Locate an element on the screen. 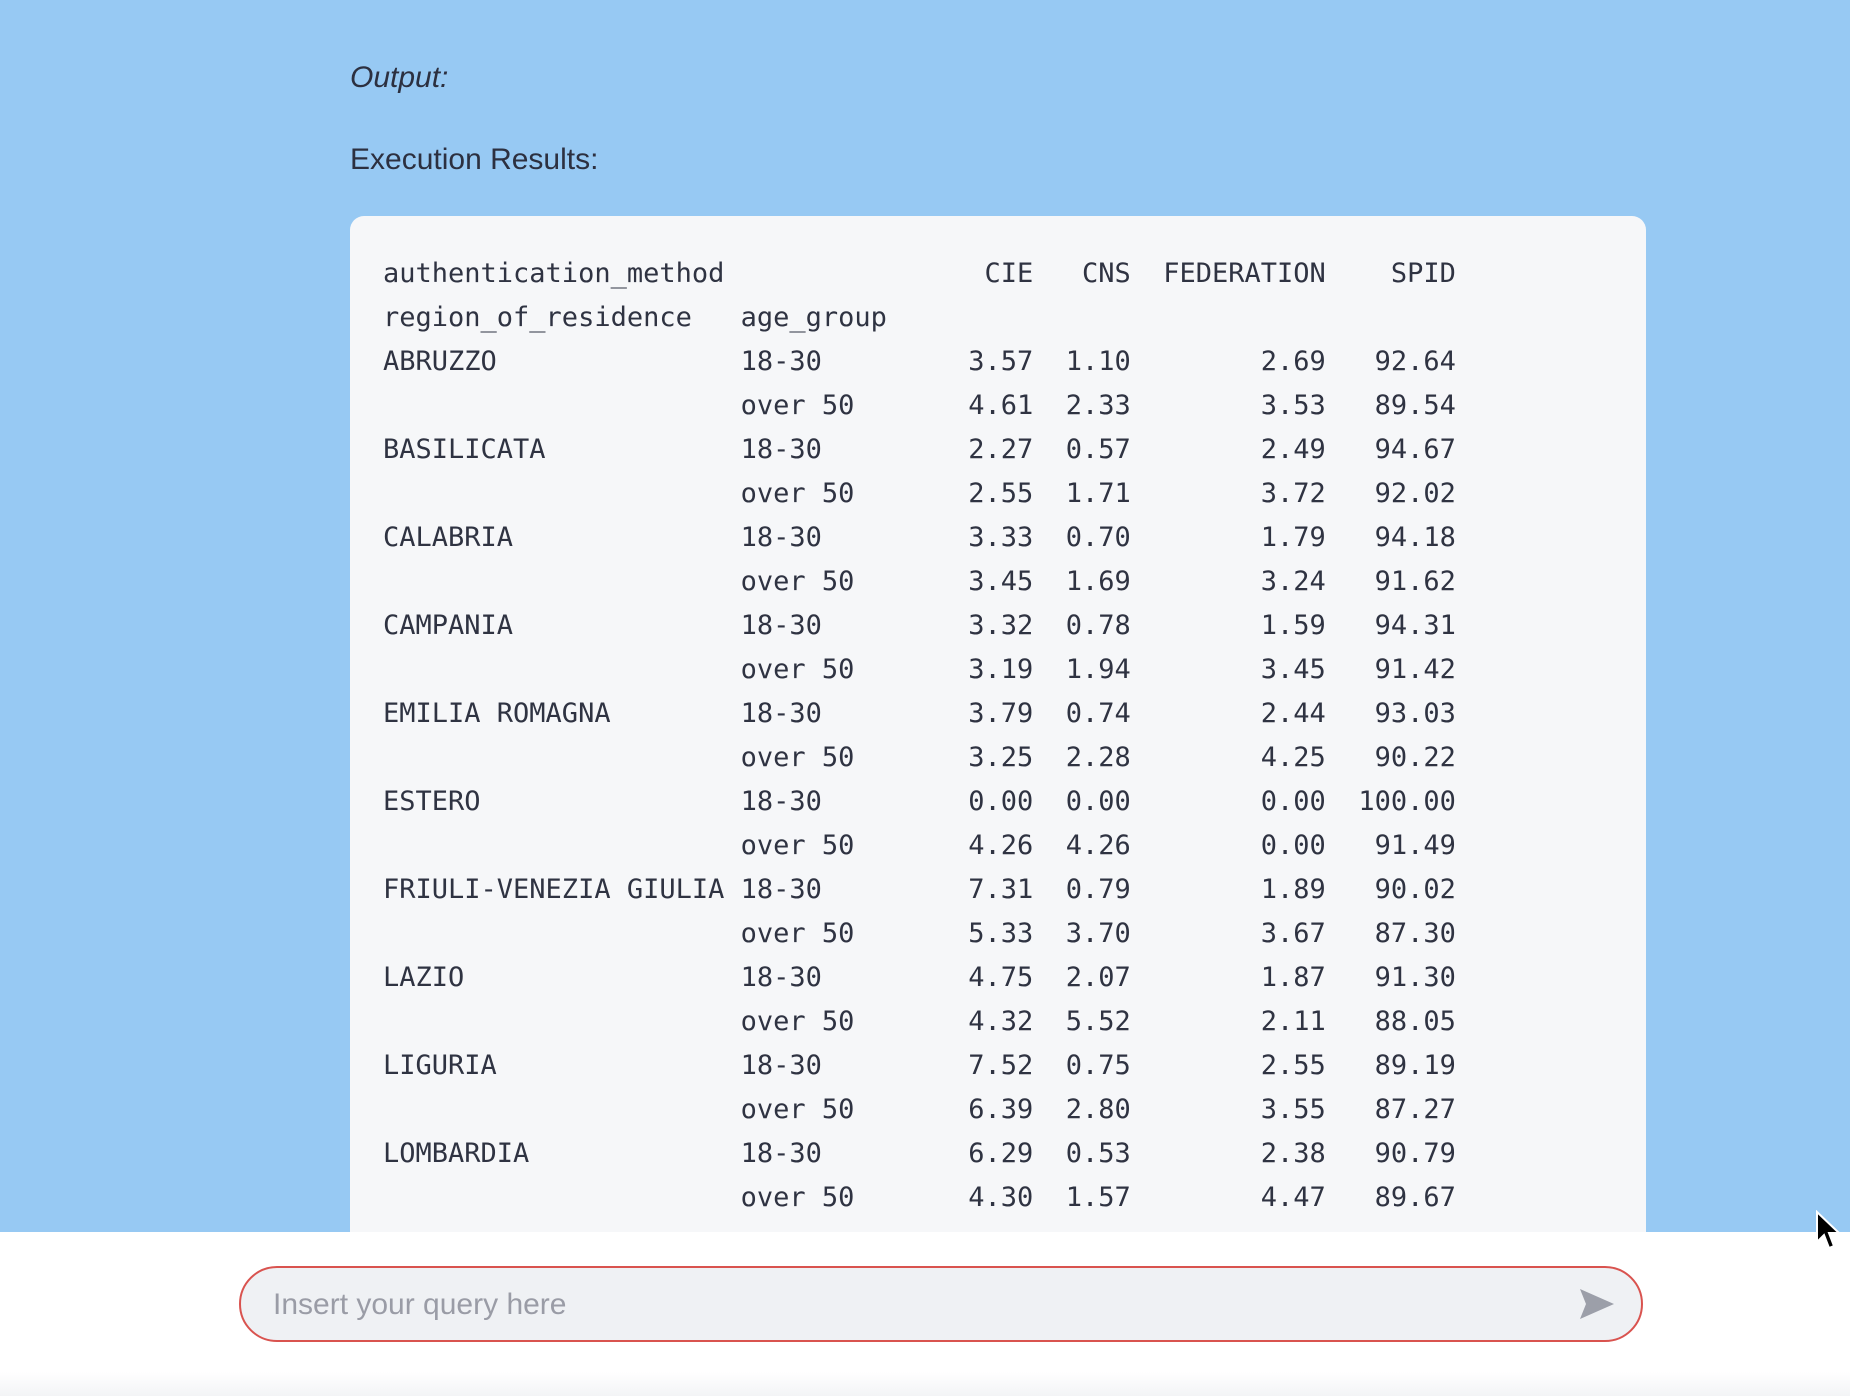 The height and width of the screenshot is (1396, 1850). table-header-line: region_of_residence age_group is located at coordinates (635, 317).